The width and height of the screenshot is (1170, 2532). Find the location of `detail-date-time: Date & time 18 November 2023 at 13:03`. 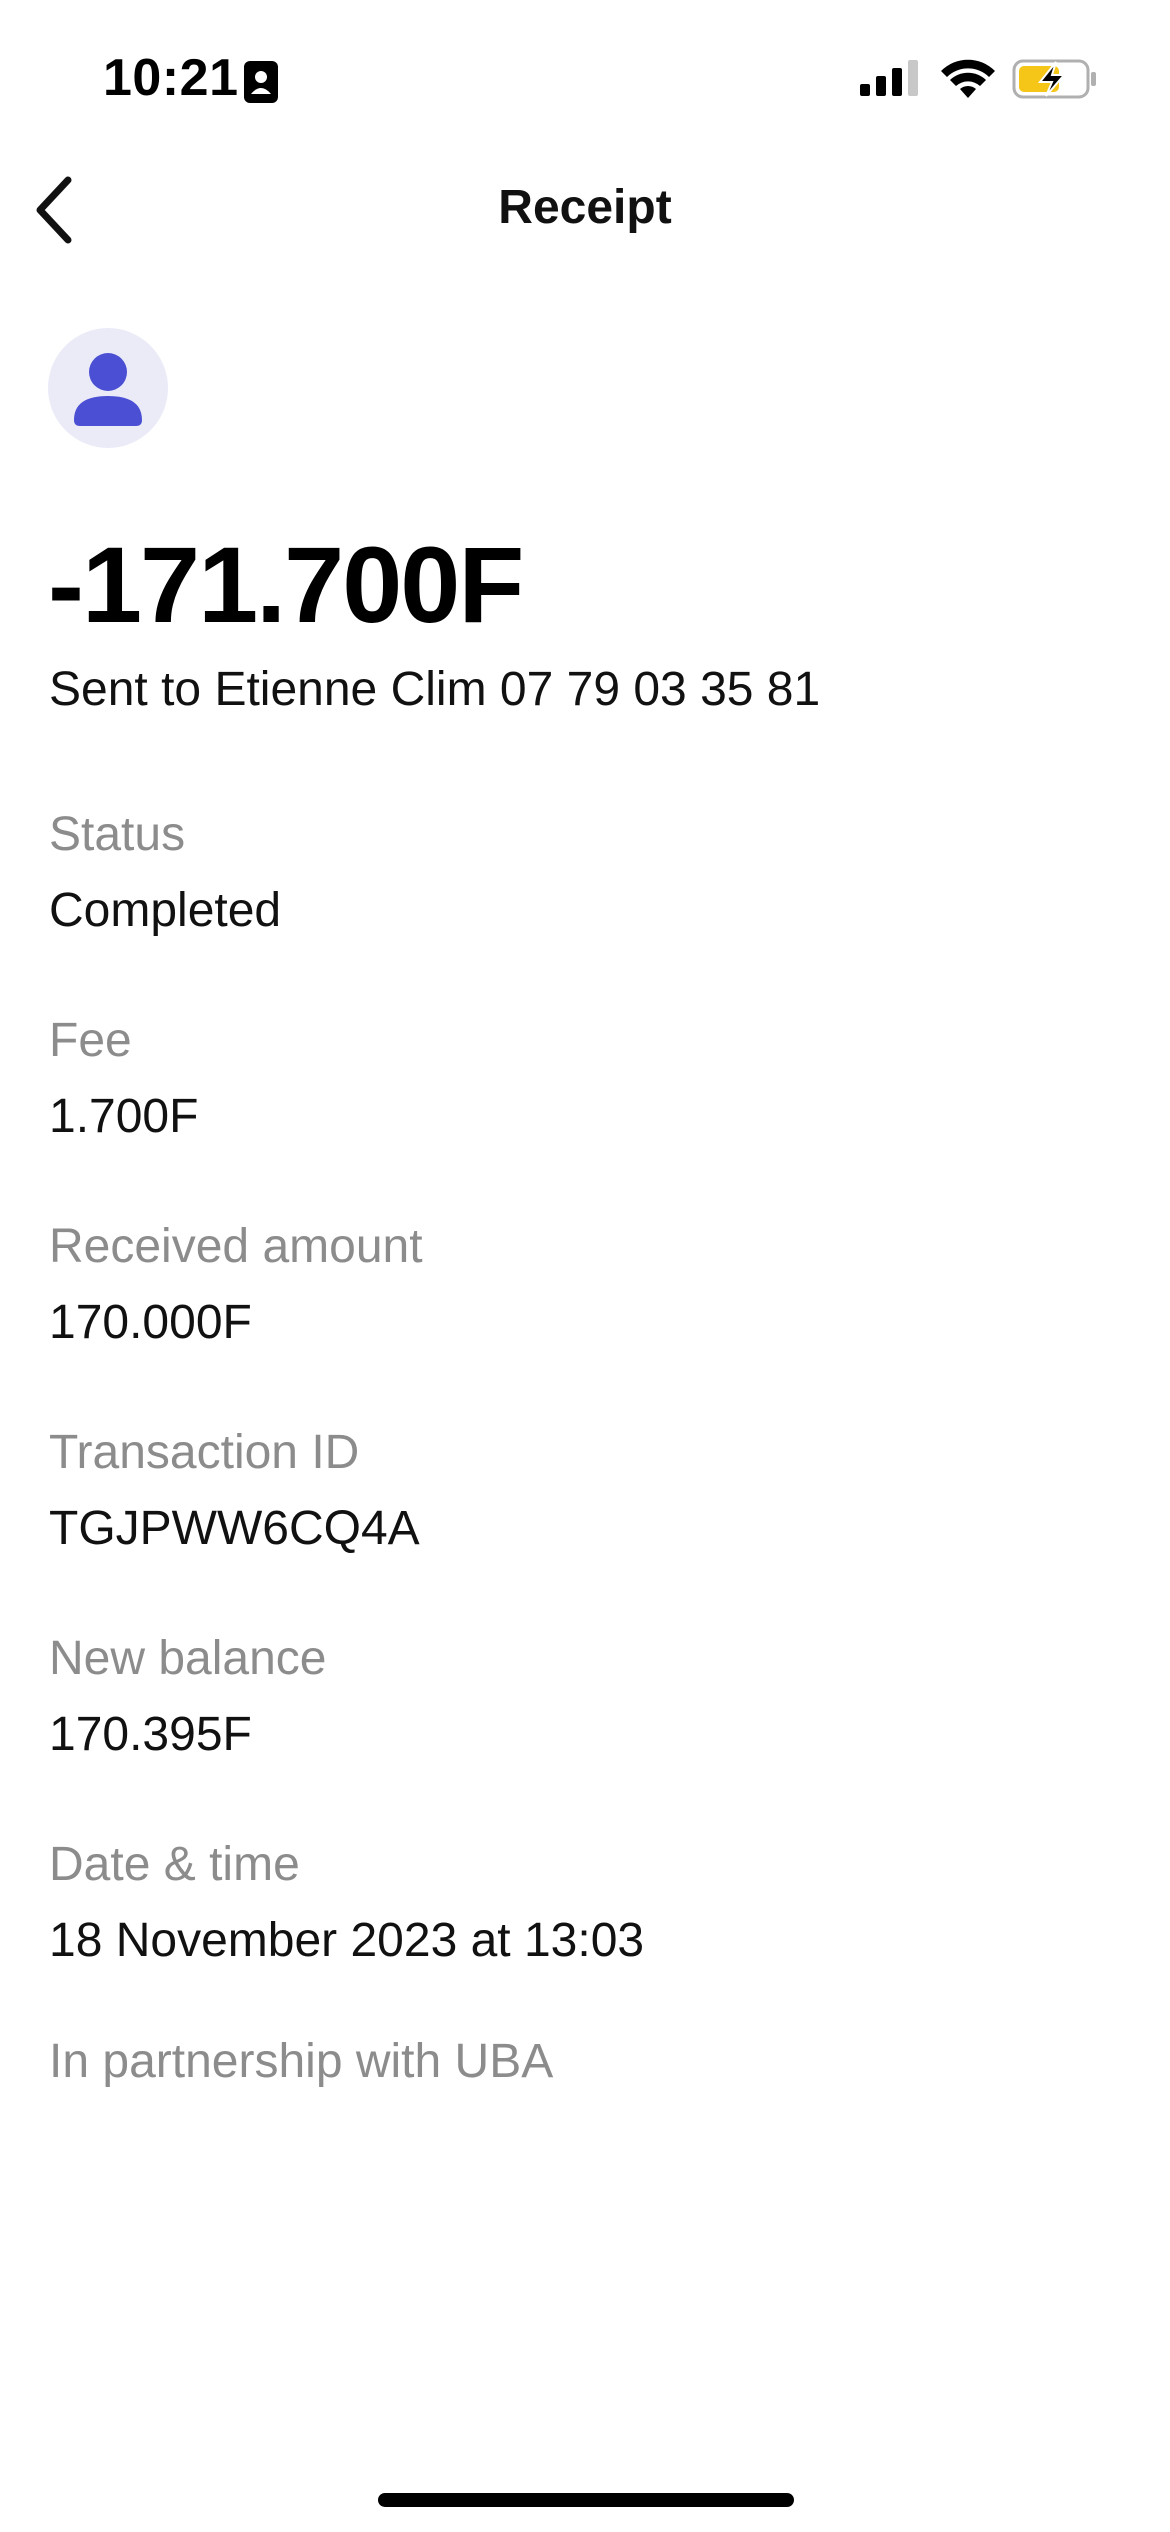

detail-date-time: Date & time 18 November 2023 at 13:03 is located at coordinates (346, 1903).